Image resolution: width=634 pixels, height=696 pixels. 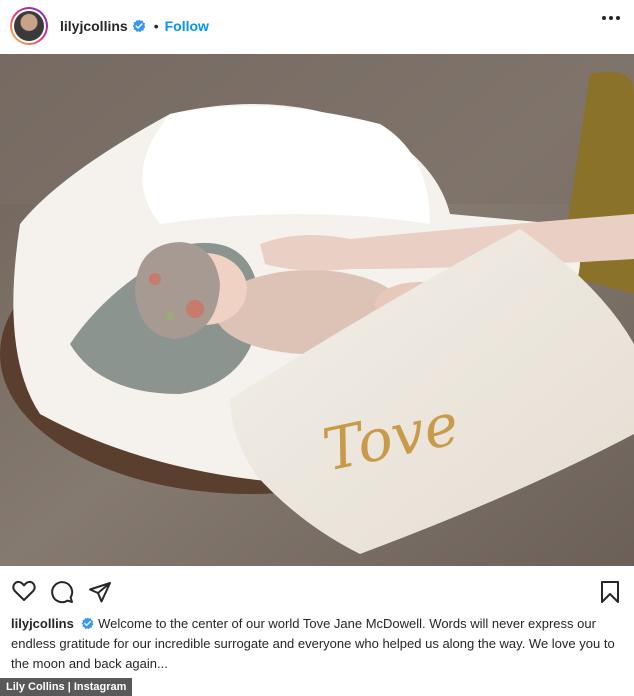 I want to click on comment-icon, so click(x=62, y=594).